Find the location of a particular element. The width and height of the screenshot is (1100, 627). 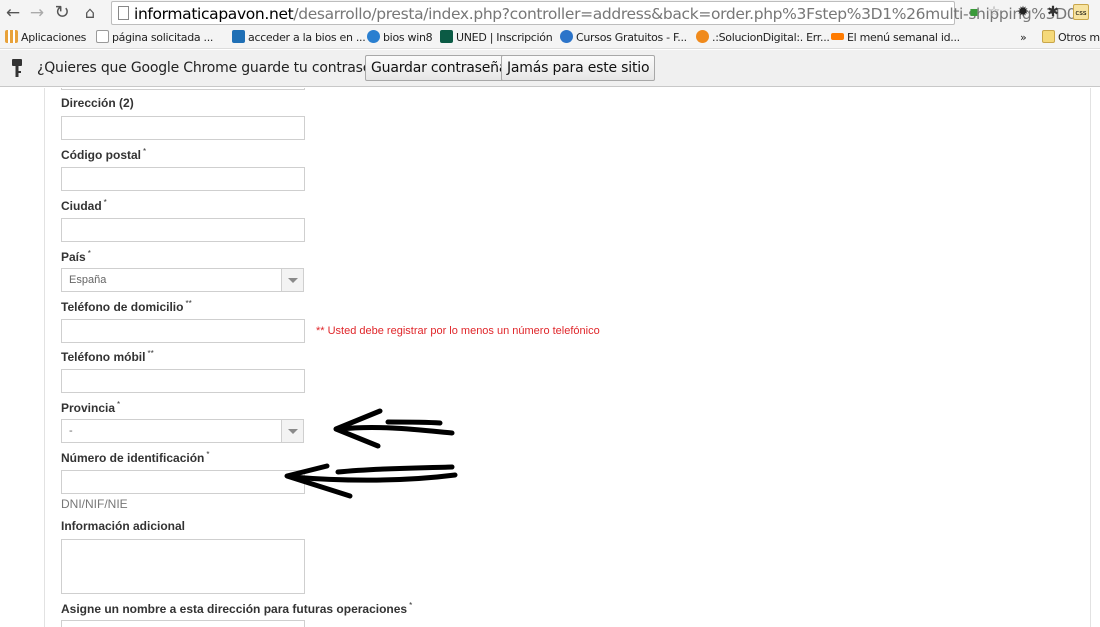

arrow-to-id-number-icon is located at coordinates (371, 481).